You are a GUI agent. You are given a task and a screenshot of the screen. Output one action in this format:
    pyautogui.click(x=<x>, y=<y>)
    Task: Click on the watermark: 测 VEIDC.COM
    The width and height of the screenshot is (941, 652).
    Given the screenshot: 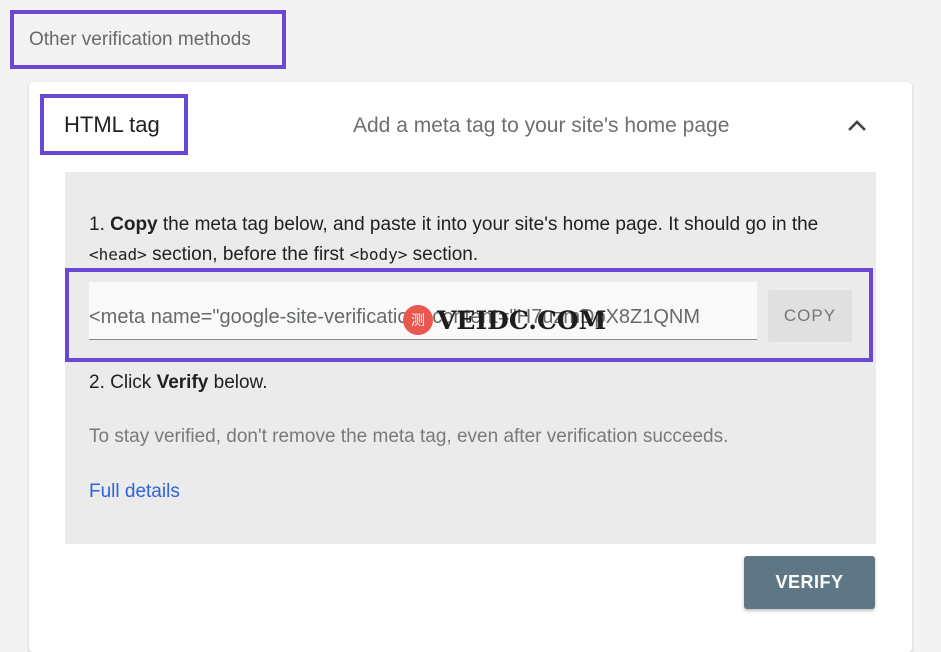 What is the action you would take?
    pyautogui.click(x=504, y=320)
    